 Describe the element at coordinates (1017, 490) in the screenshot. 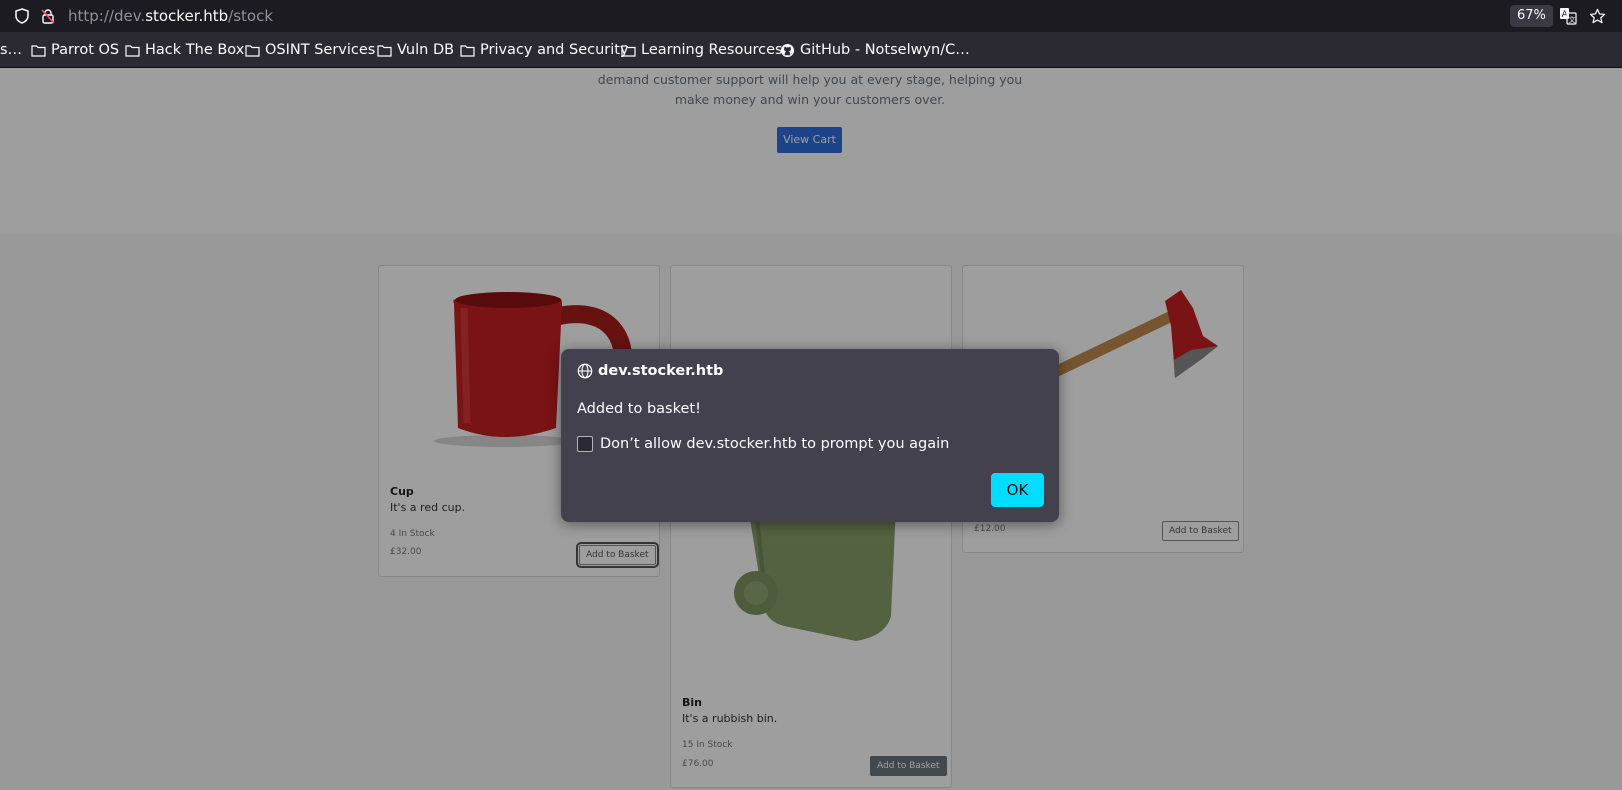

I see `ok-button: OK` at that location.